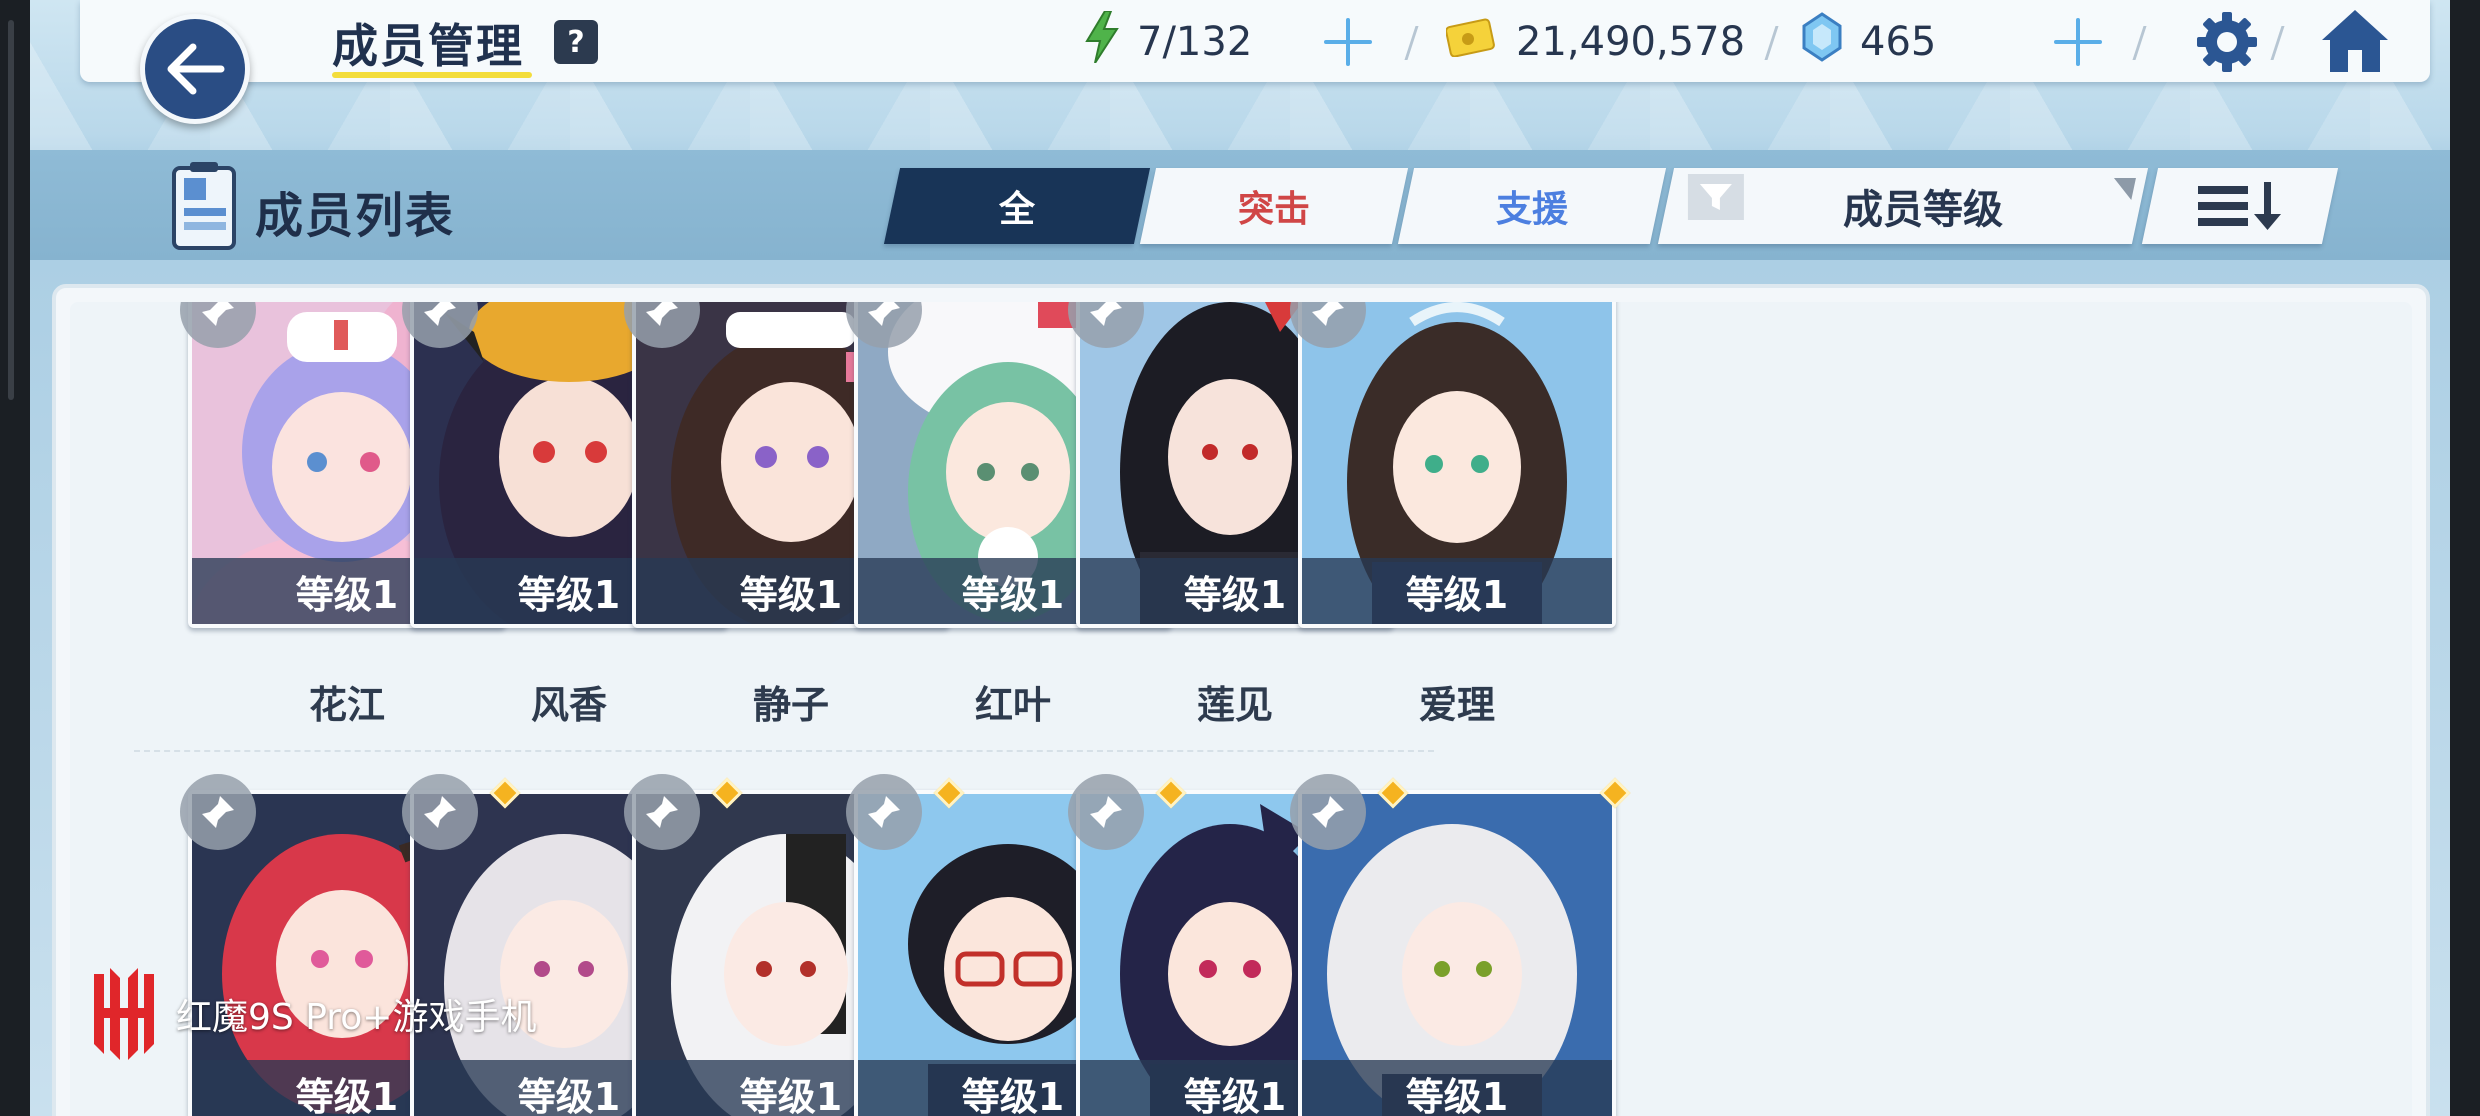 Image resolution: width=2480 pixels, height=1116 pixels. I want to click on sort-label: 成员等级, so click(1923, 210).